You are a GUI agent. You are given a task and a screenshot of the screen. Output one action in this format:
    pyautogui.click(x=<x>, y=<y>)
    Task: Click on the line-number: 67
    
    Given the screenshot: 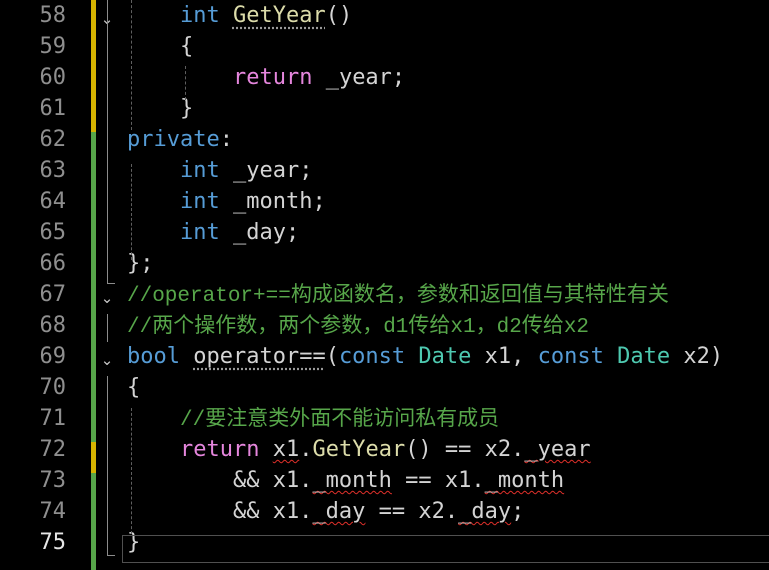 What is the action you would take?
    pyautogui.click(x=53, y=294)
    